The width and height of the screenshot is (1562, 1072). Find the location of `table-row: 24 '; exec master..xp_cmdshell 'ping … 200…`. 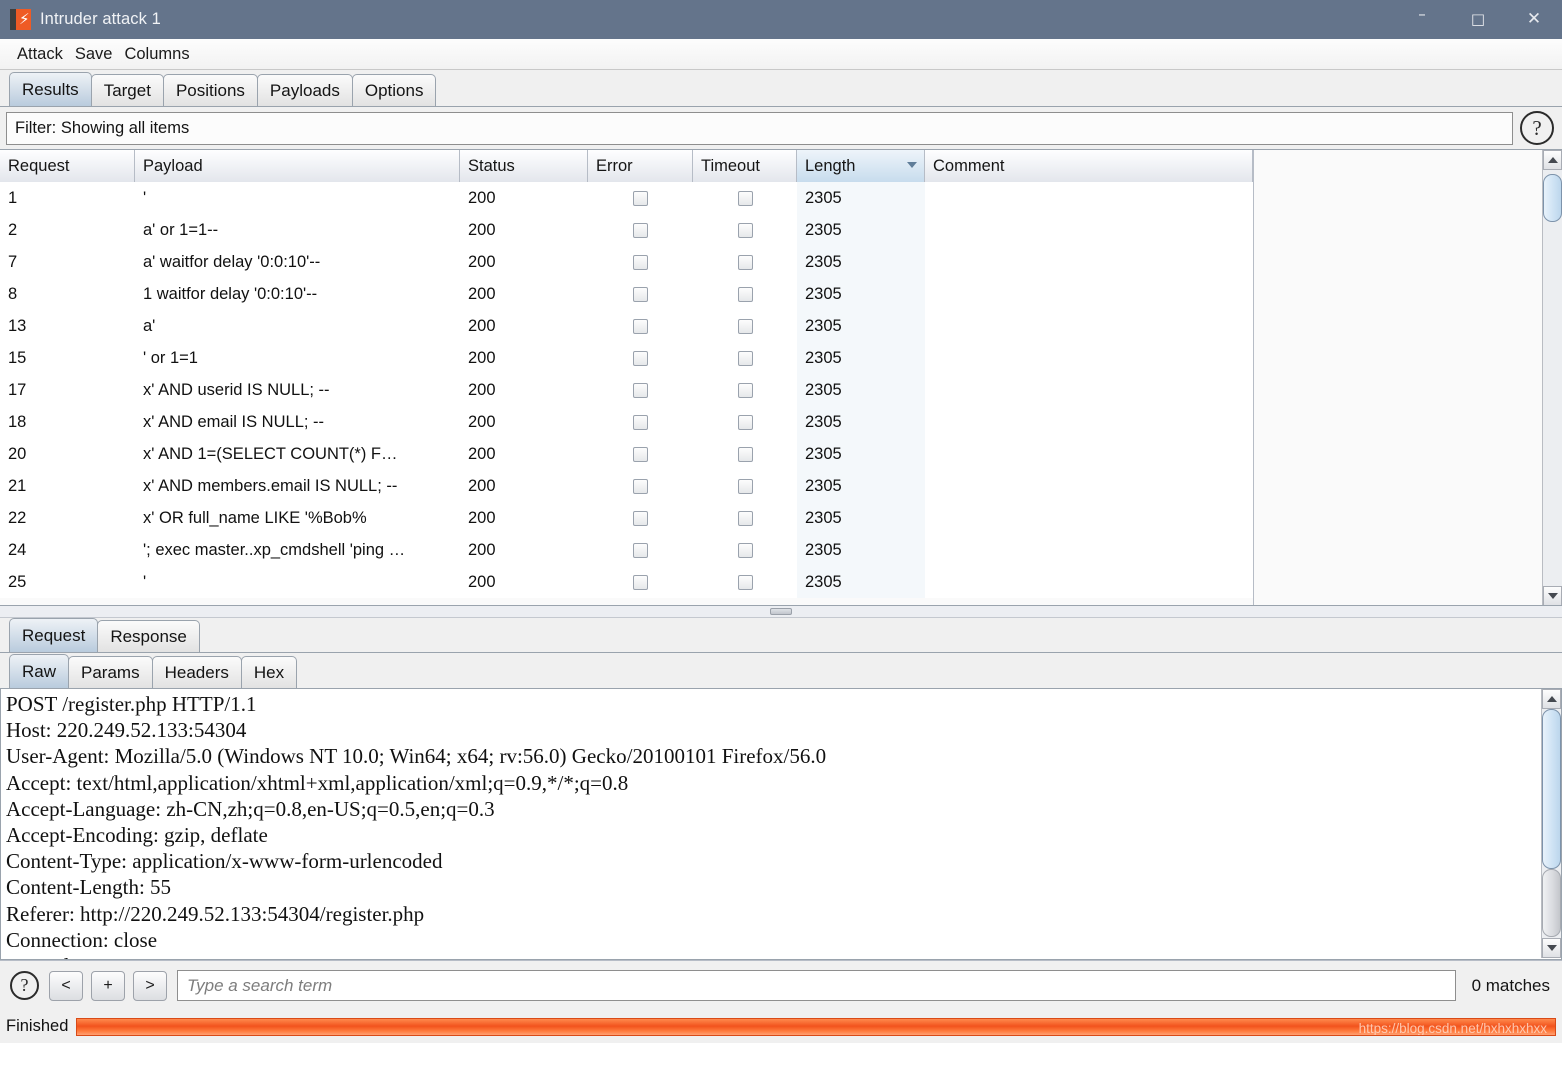

table-row: 24 '; exec master..xp_cmdshell 'ping … 200… is located at coordinates (626, 550).